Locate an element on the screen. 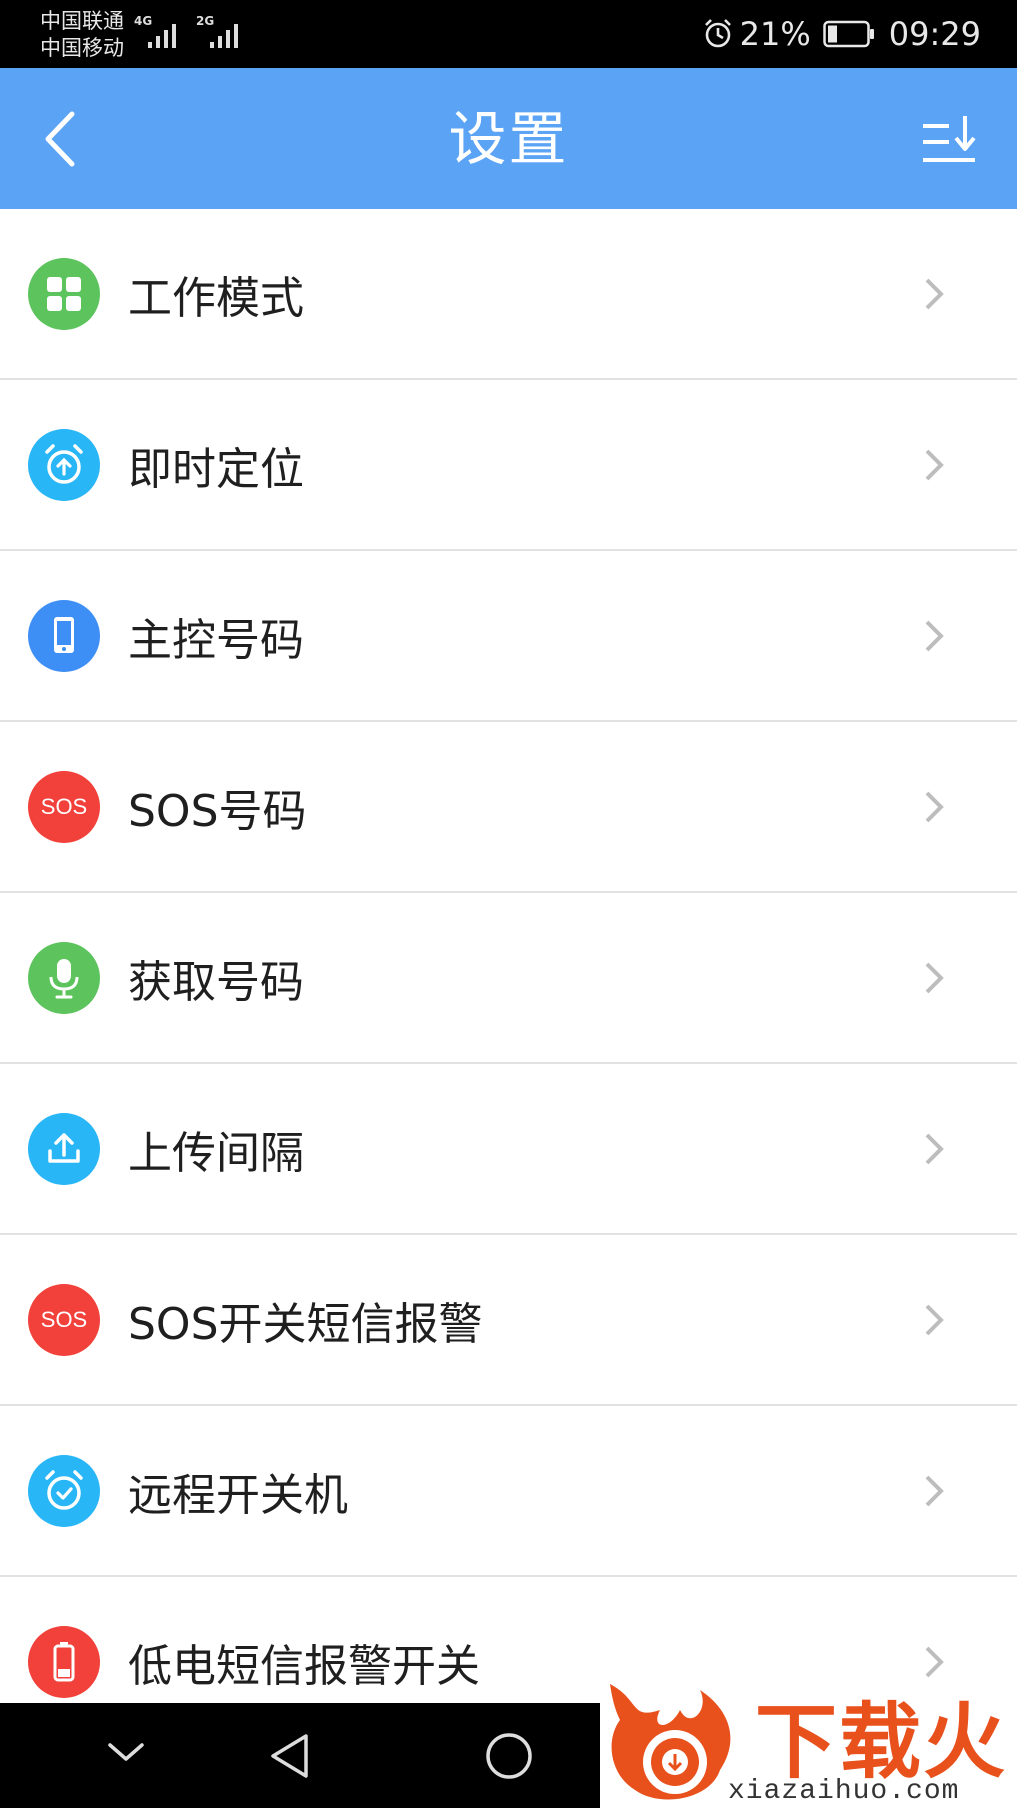 Image resolution: width=1017 pixels, height=1808 pixels. watermark: 下载火 xiazaihuo.com is located at coordinates (808, 1744).